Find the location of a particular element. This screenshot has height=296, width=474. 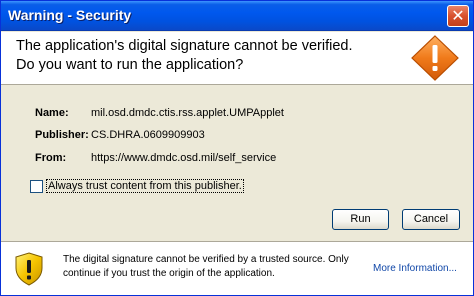

close-icon: ✕ is located at coordinates (458, 15).